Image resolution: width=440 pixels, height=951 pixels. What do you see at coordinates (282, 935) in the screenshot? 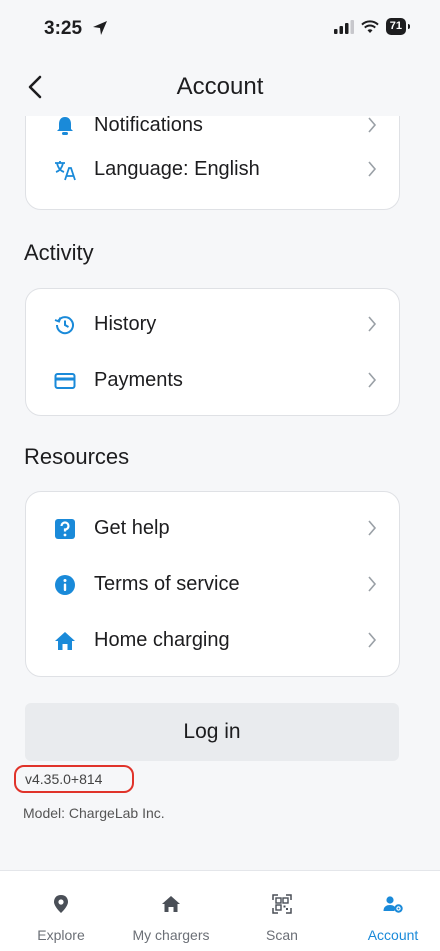
I see `tab-label: Scan` at bounding box center [282, 935].